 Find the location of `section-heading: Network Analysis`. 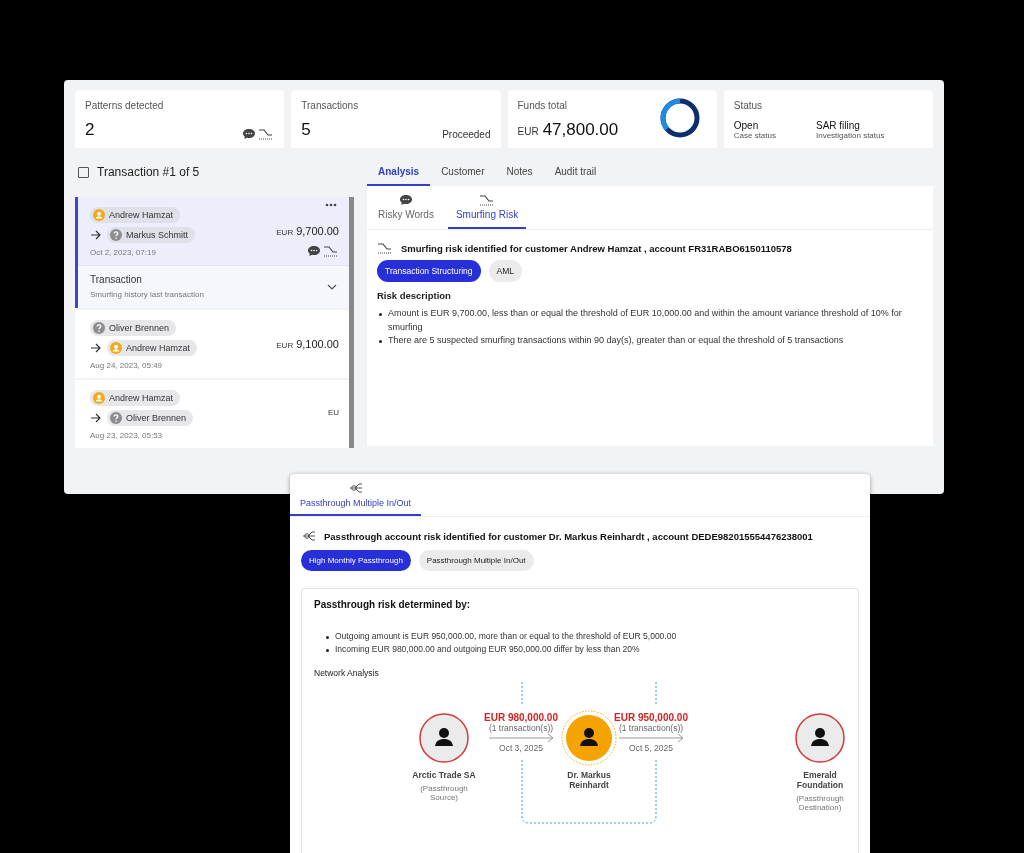

section-heading: Network Analysis is located at coordinates (347, 672).